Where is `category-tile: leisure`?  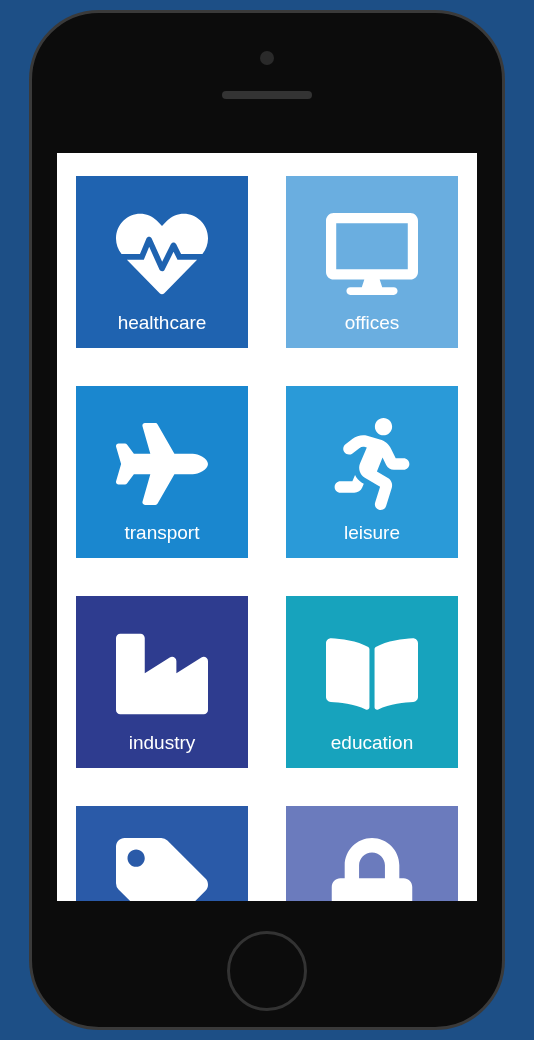
category-tile: leisure is located at coordinates (372, 472).